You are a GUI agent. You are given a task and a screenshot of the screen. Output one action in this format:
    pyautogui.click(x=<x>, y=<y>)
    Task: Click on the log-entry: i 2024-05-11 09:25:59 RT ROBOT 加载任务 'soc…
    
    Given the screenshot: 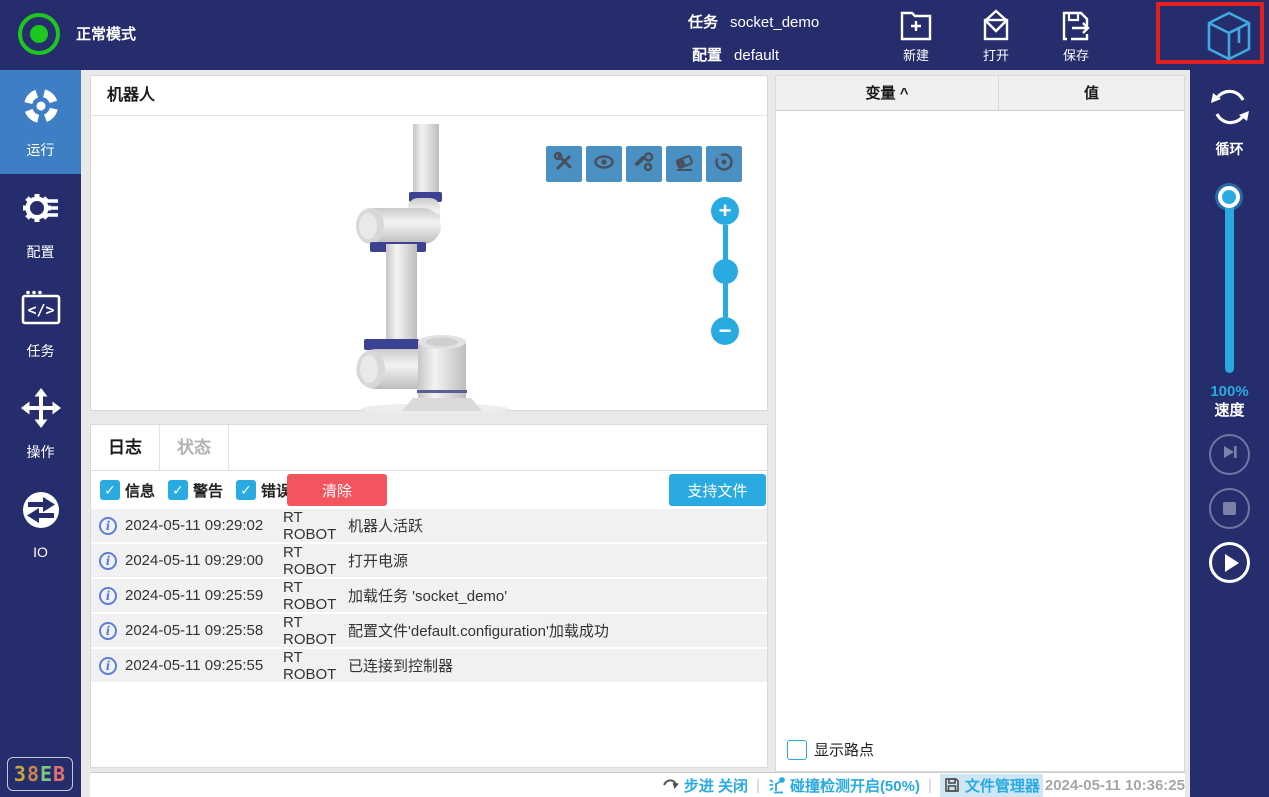 What is the action you would take?
    pyautogui.click(x=429, y=596)
    